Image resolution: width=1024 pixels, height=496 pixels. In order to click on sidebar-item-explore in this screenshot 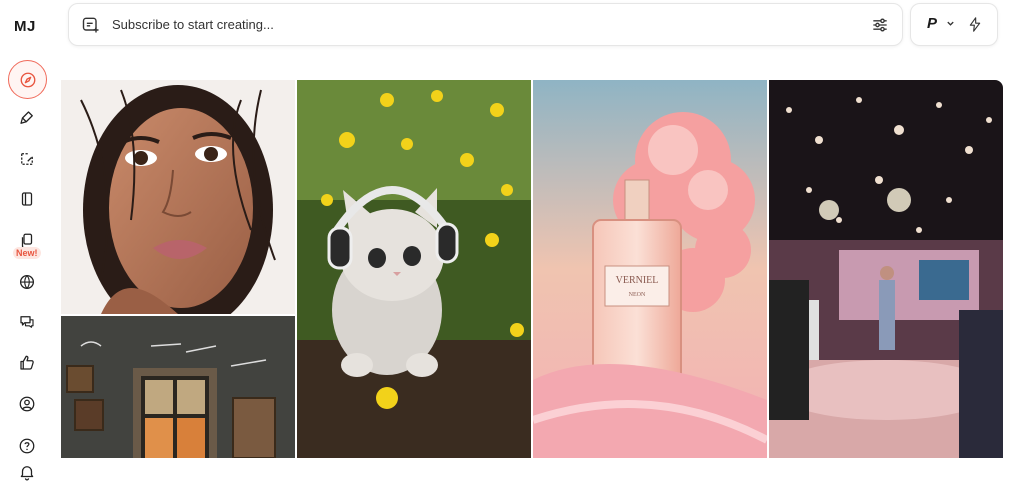, I will do `click(27, 79)`.